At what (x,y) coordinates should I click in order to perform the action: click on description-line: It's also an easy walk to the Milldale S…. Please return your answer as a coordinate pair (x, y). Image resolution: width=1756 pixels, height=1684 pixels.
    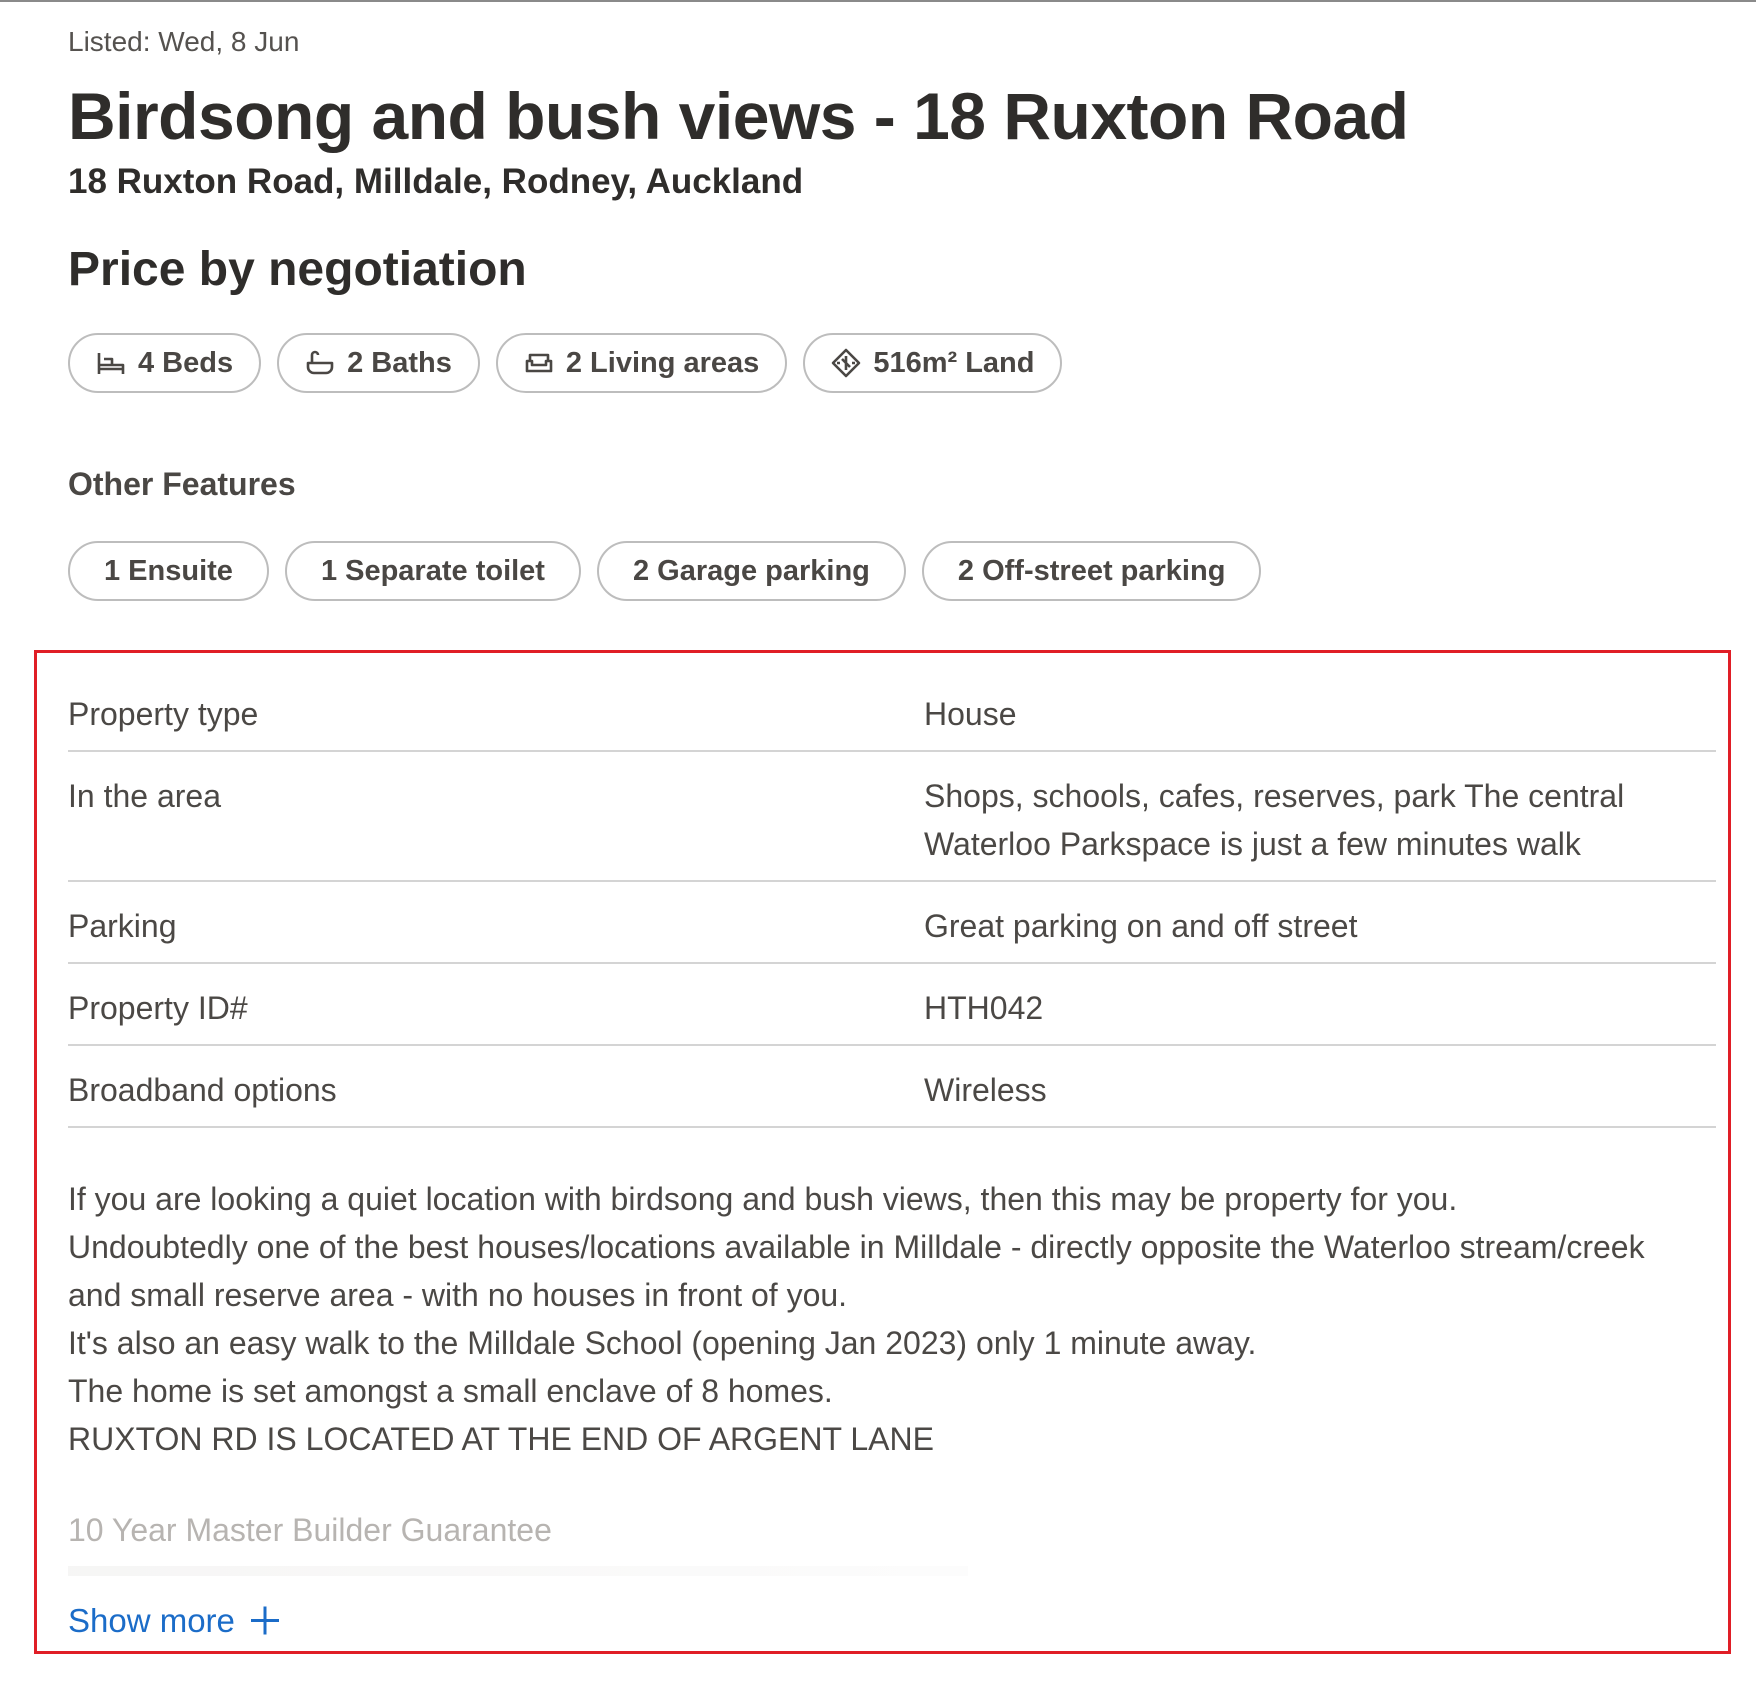
    Looking at the image, I should click on (662, 1343).